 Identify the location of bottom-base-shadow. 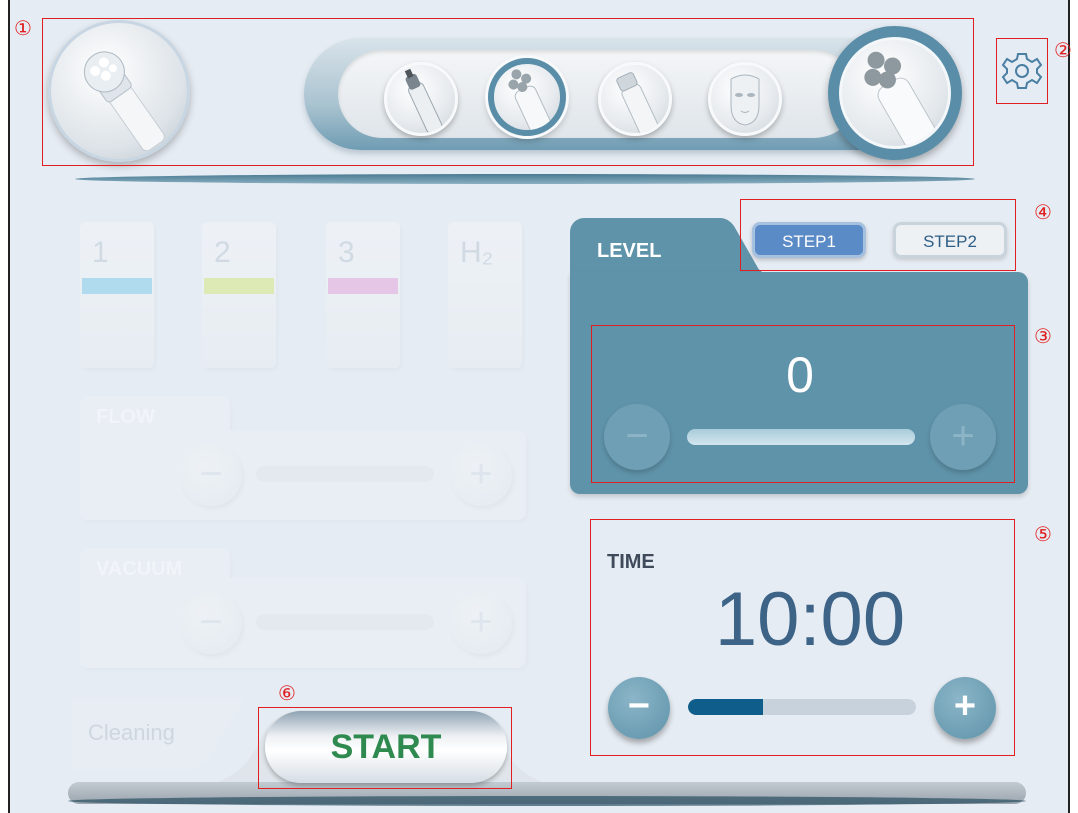
(547, 801).